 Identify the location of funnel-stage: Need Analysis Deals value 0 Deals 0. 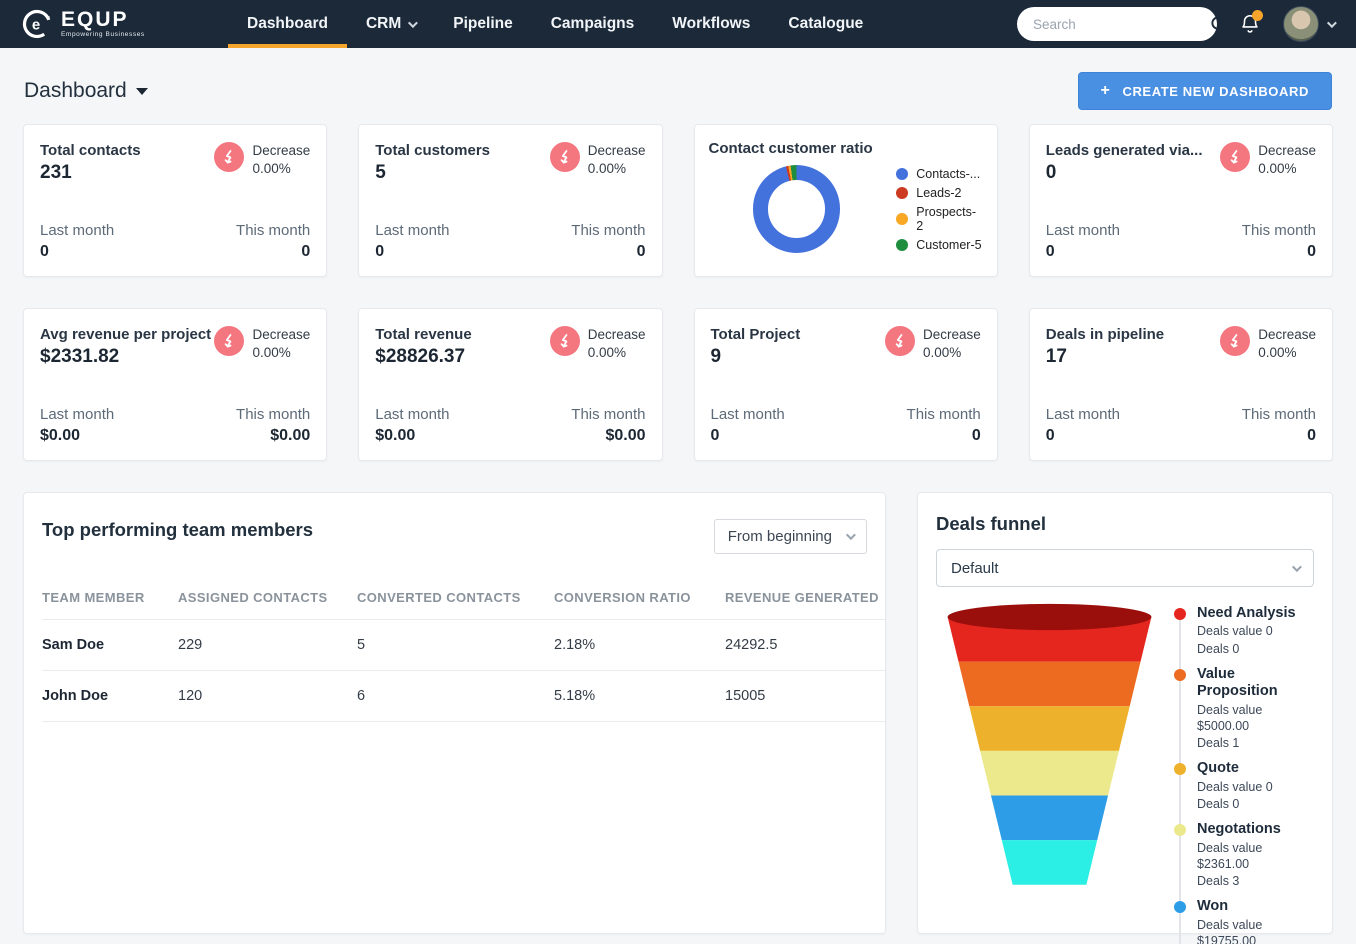
(1244, 631).